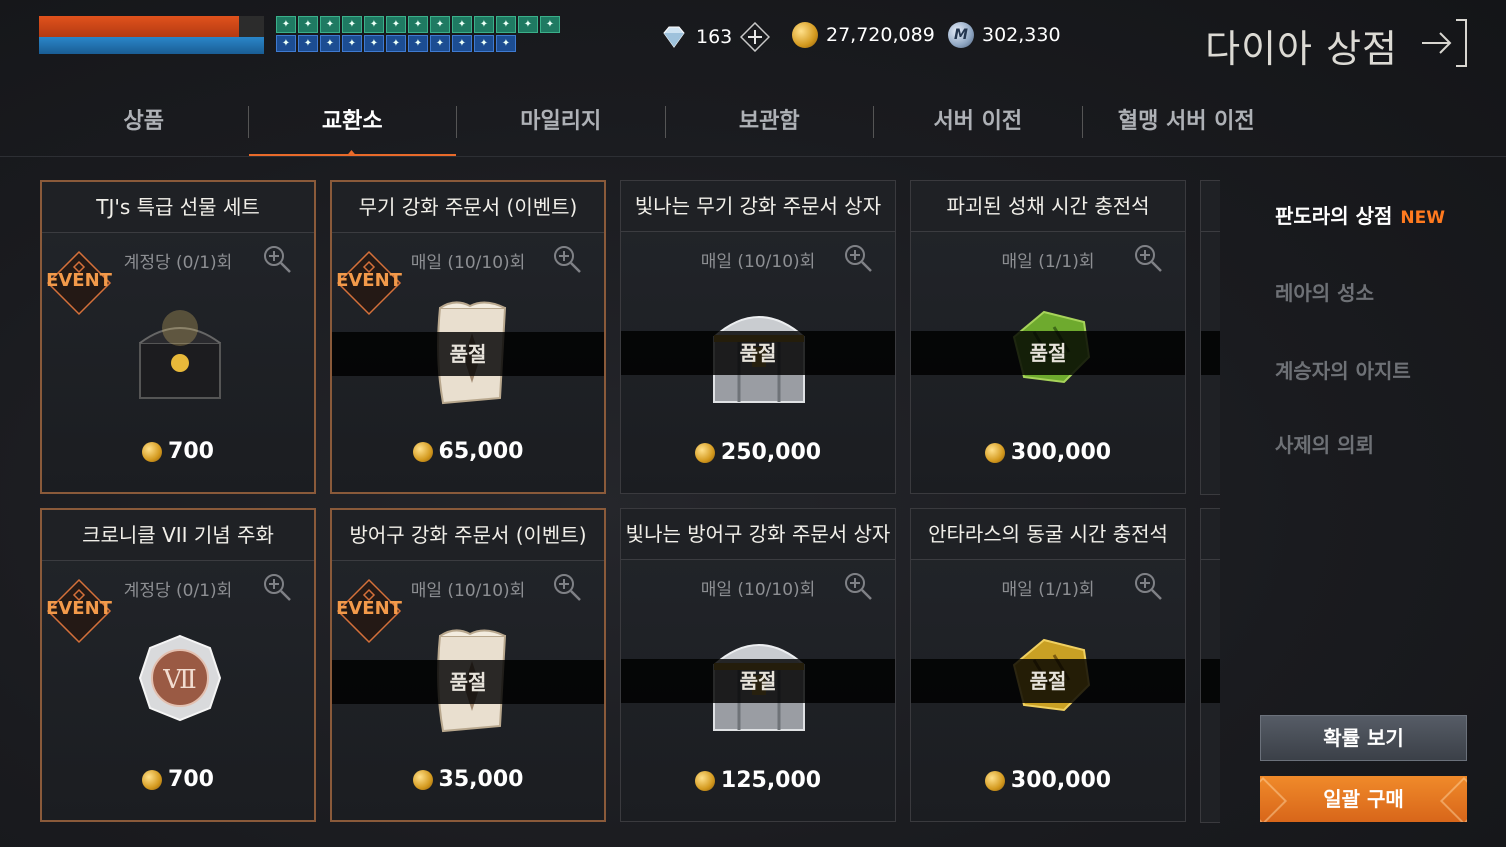 This screenshot has height=847, width=1506. I want to click on product-card: 빛나는 방어구 강화 주문서 상자 매일 (10/10)회 품절 125,000, so click(758, 665).